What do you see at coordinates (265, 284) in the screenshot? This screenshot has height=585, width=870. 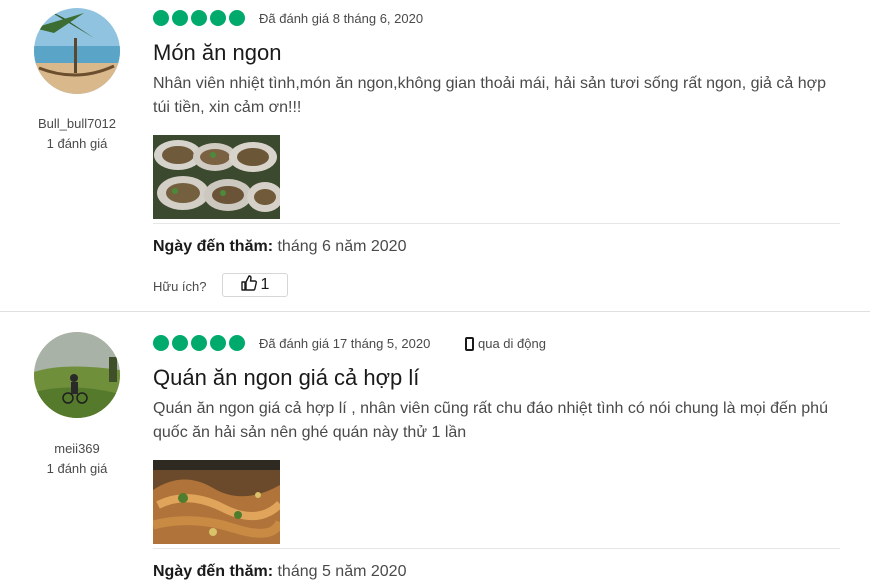 I see `helpful-count: 1` at bounding box center [265, 284].